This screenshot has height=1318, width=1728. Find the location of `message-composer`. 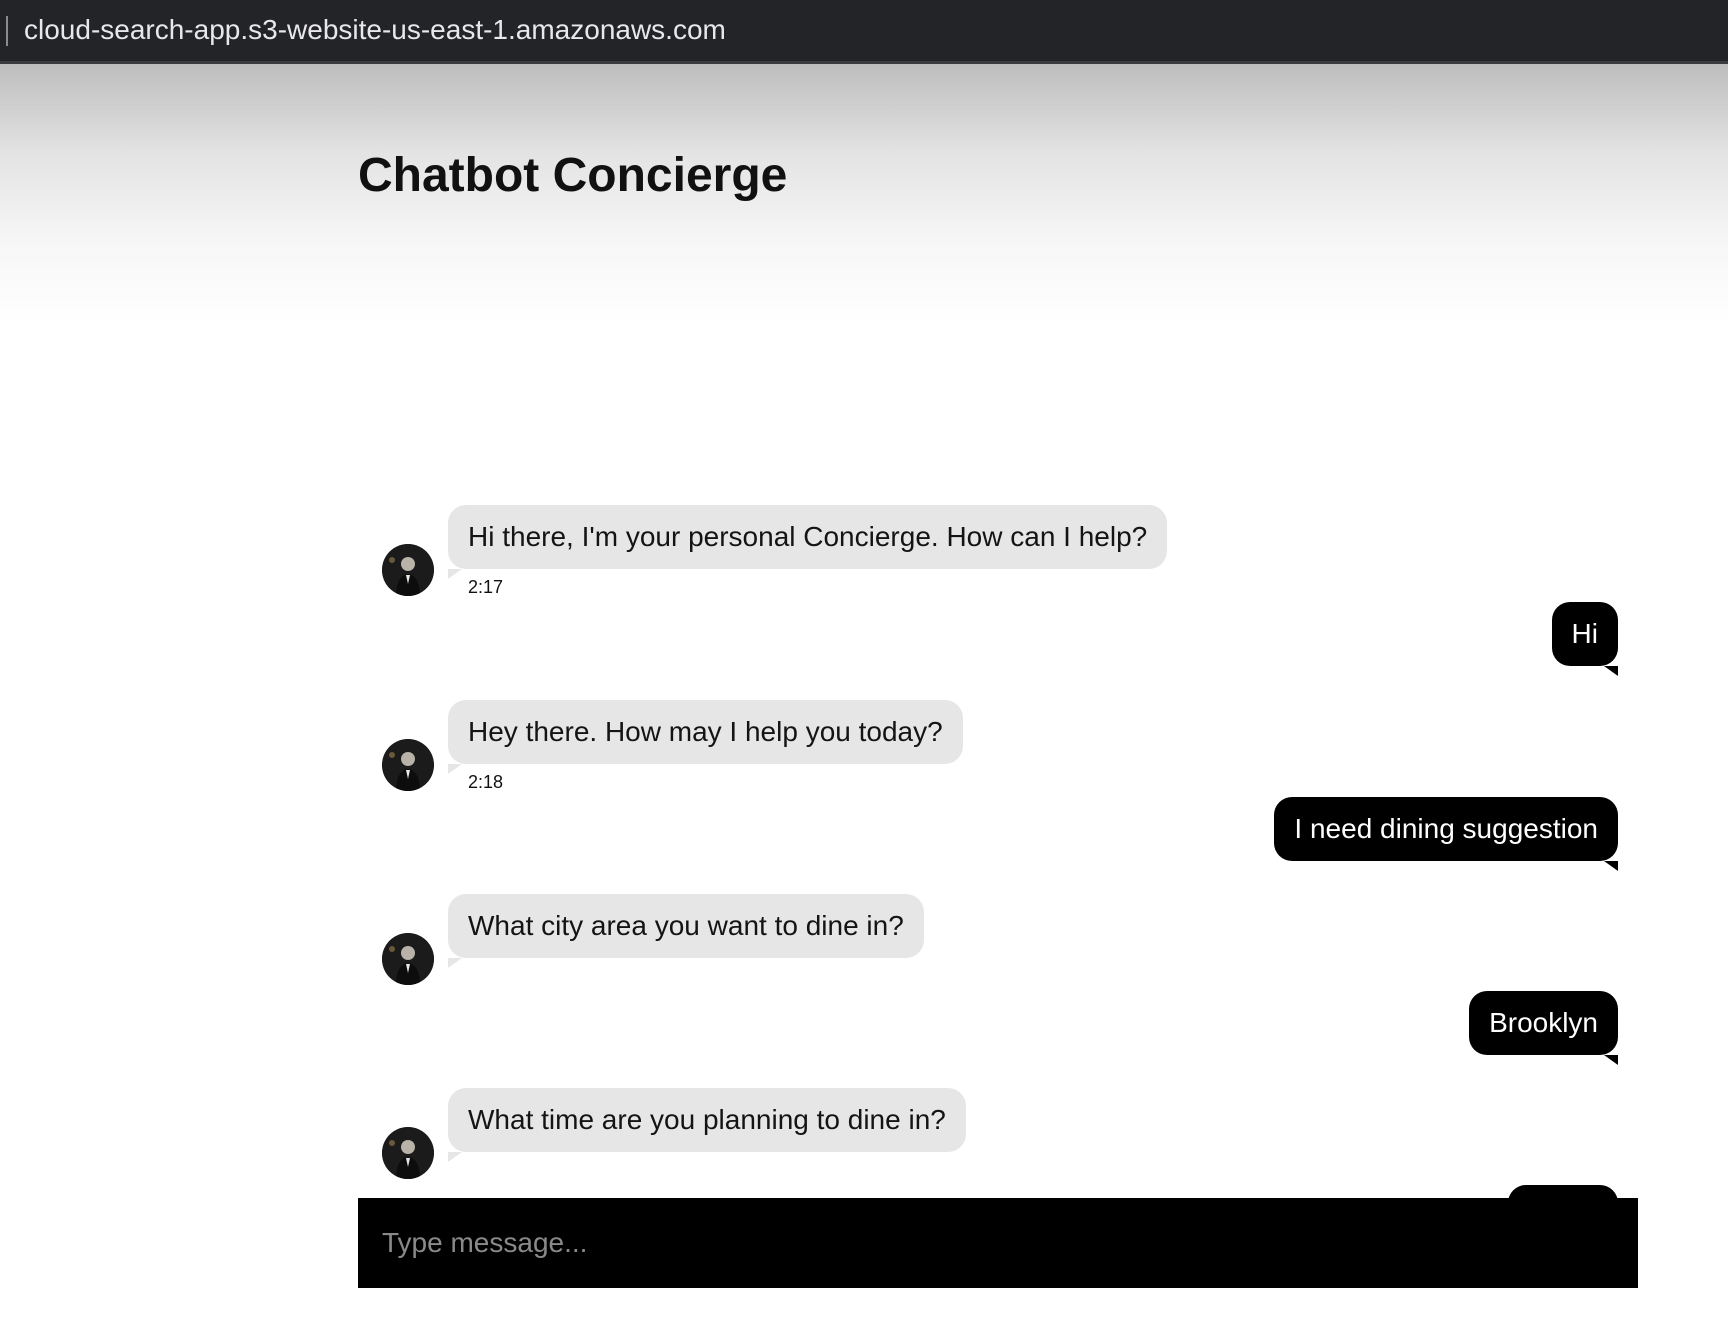

message-composer is located at coordinates (998, 1243).